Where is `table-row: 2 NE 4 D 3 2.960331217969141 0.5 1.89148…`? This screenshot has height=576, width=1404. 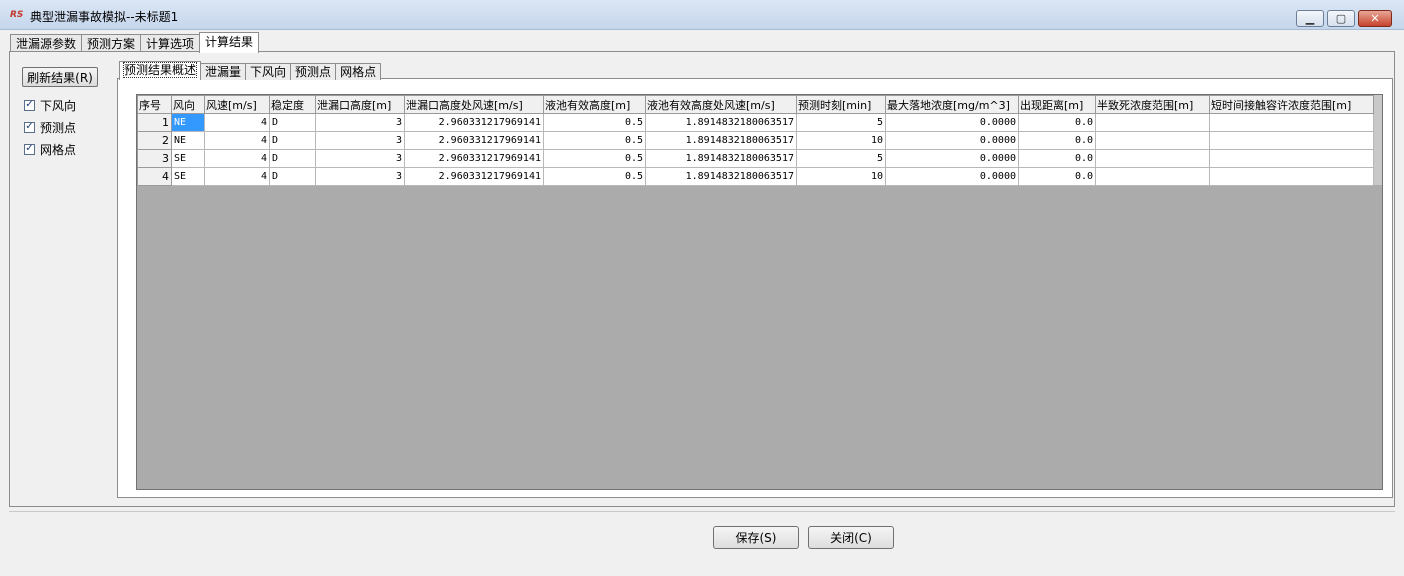
table-row: 2 NE 4 D 3 2.960331217969141 0.5 1.89148… is located at coordinates (755, 140).